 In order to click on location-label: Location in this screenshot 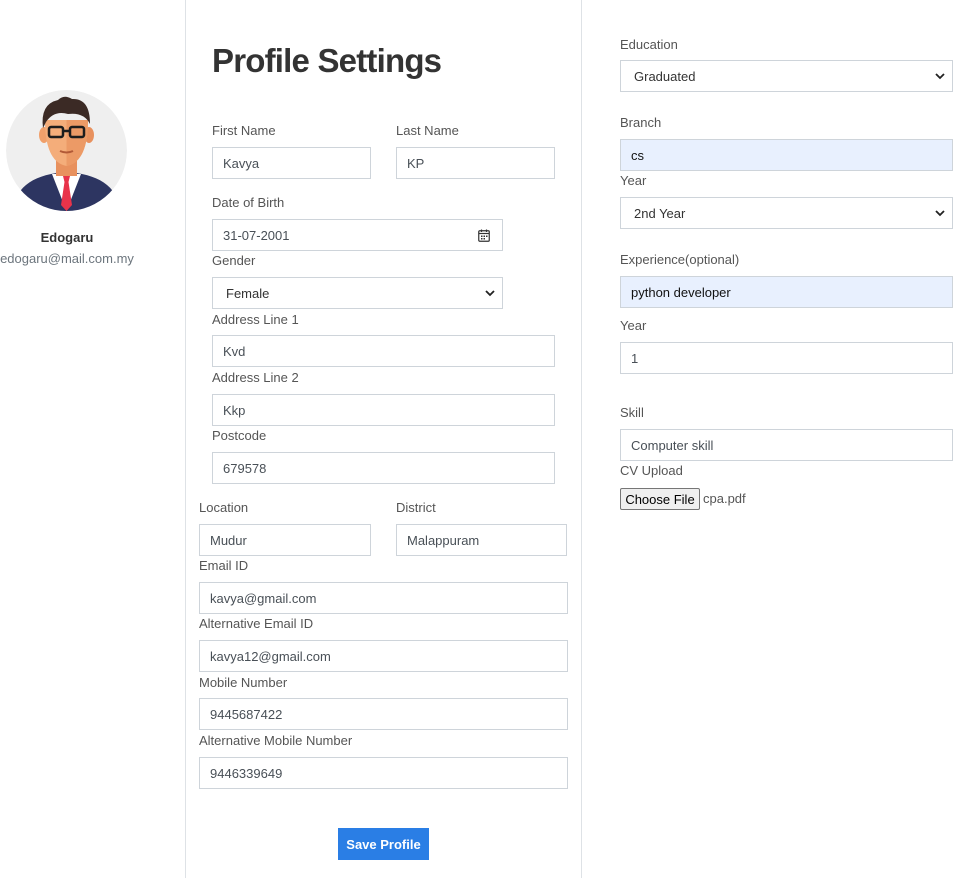, I will do `click(224, 507)`.